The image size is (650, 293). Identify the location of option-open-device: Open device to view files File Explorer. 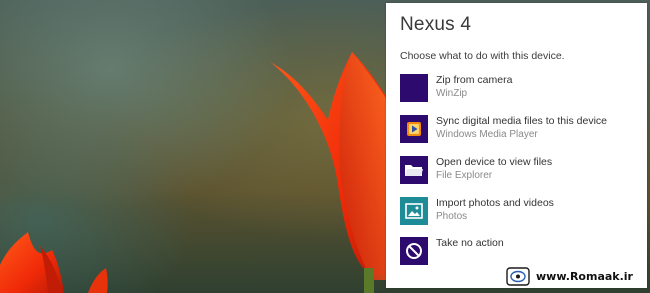
(516, 171).